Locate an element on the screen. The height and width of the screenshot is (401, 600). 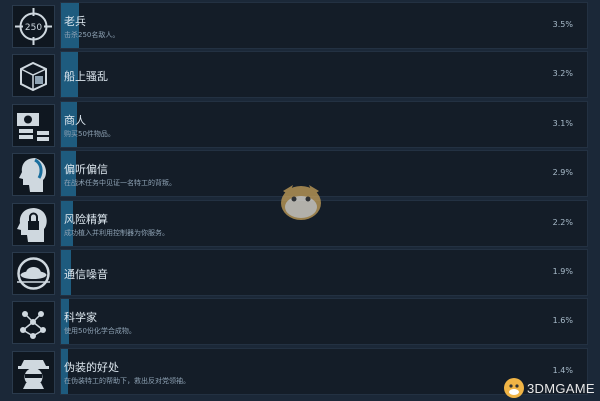
molecule-icon is located at coordinates (33, 323).